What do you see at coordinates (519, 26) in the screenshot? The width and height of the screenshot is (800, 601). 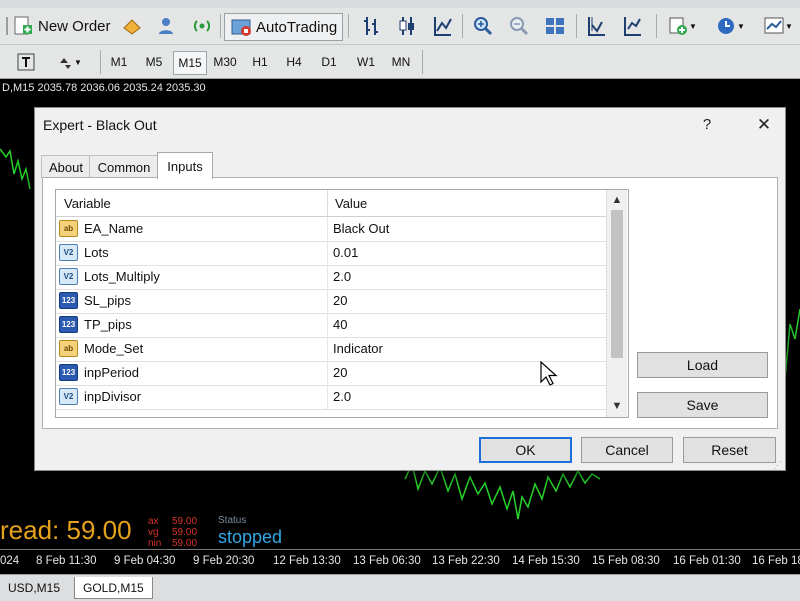 I see `zoom-out-button` at bounding box center [519, 26].